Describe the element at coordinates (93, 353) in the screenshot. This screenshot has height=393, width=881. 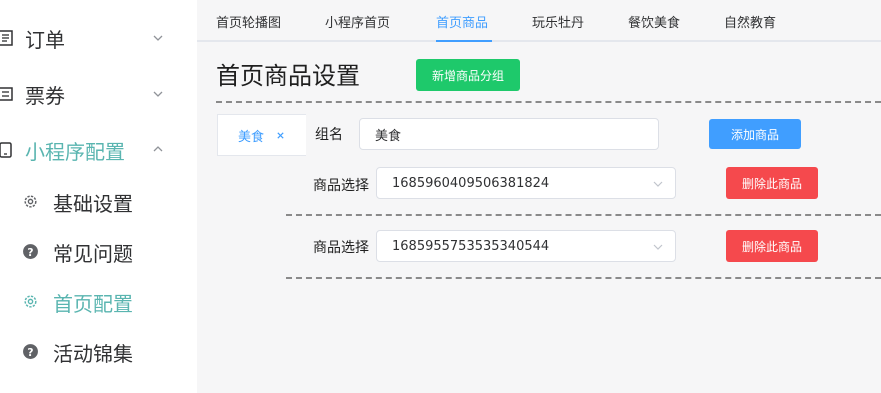
I see `sidebar-item-label: 活动锦集` at that location.